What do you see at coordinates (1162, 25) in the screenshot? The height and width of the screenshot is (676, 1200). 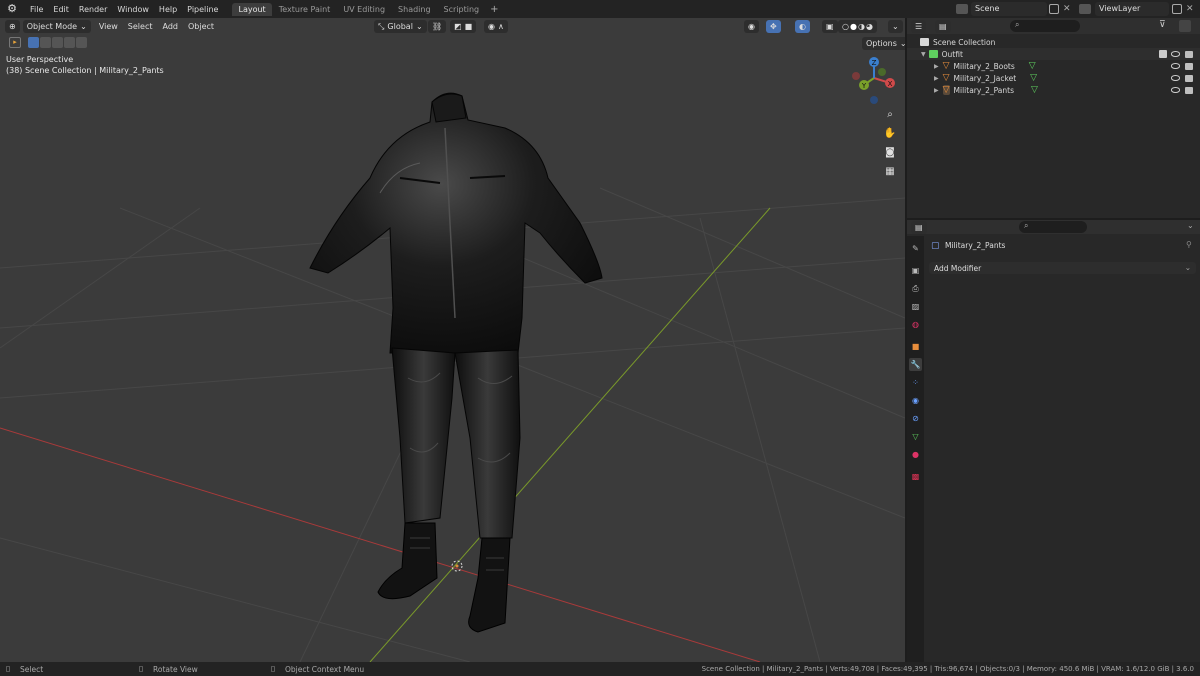 I see `filter-icon: ⊽` at bounding box center [1162, 25].